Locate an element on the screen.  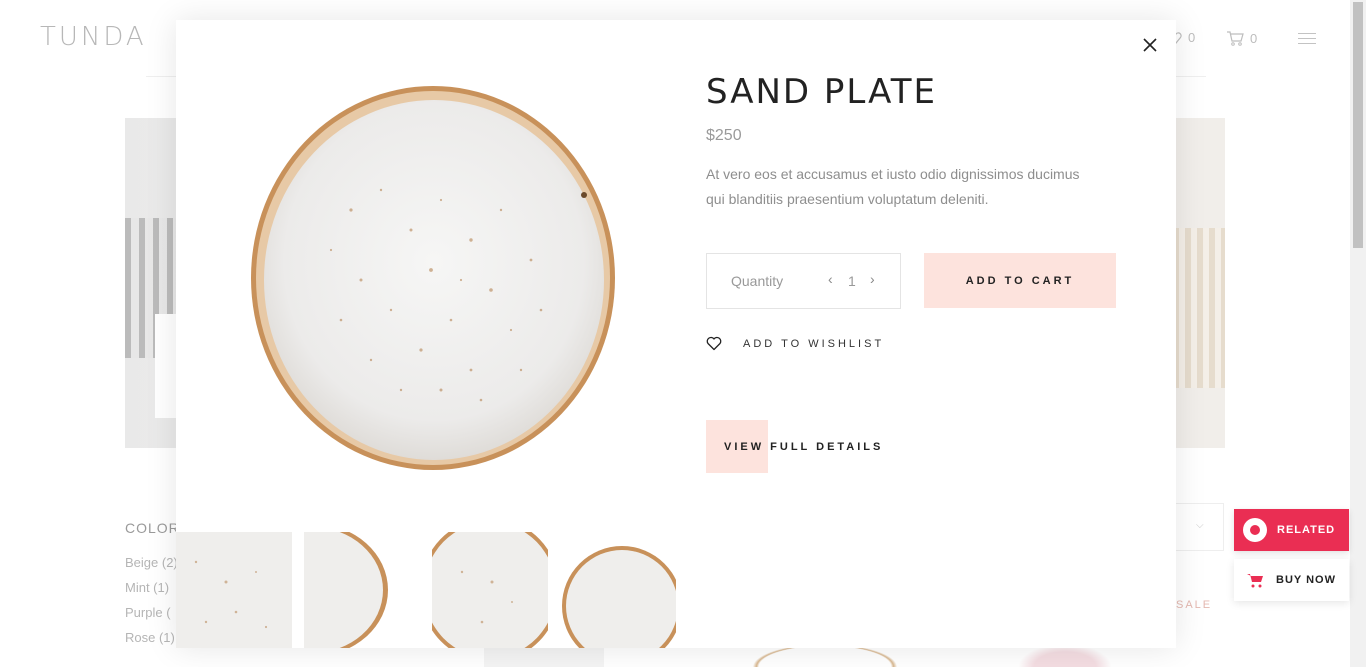
add-to-wishlist-link: ADD TO WISHLIST is located at coordinates (795, 343).